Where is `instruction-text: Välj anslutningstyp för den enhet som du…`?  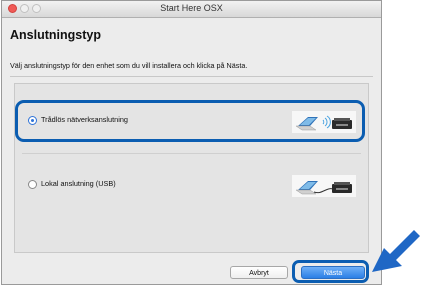 instruction-text: Välj anslutningstyp för den enhet som du… is located at coordinates (129, 65).